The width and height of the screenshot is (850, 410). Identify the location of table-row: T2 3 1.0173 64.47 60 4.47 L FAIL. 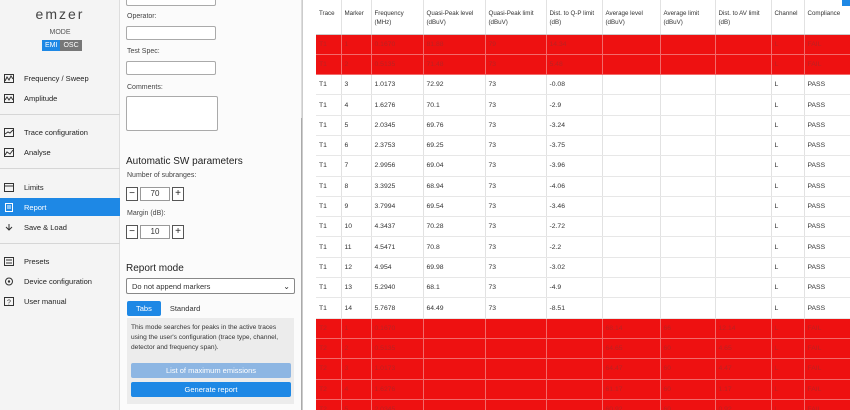
(583, 369).